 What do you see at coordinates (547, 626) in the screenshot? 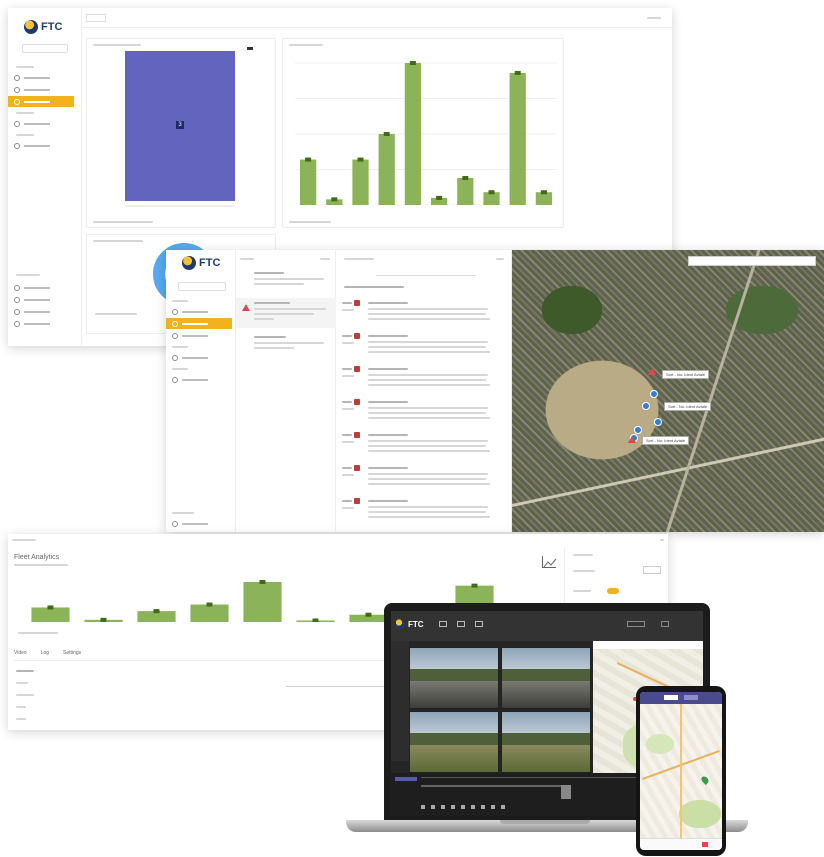
I see `video-app-topbar: FTC` at bounding box center [547, 626].